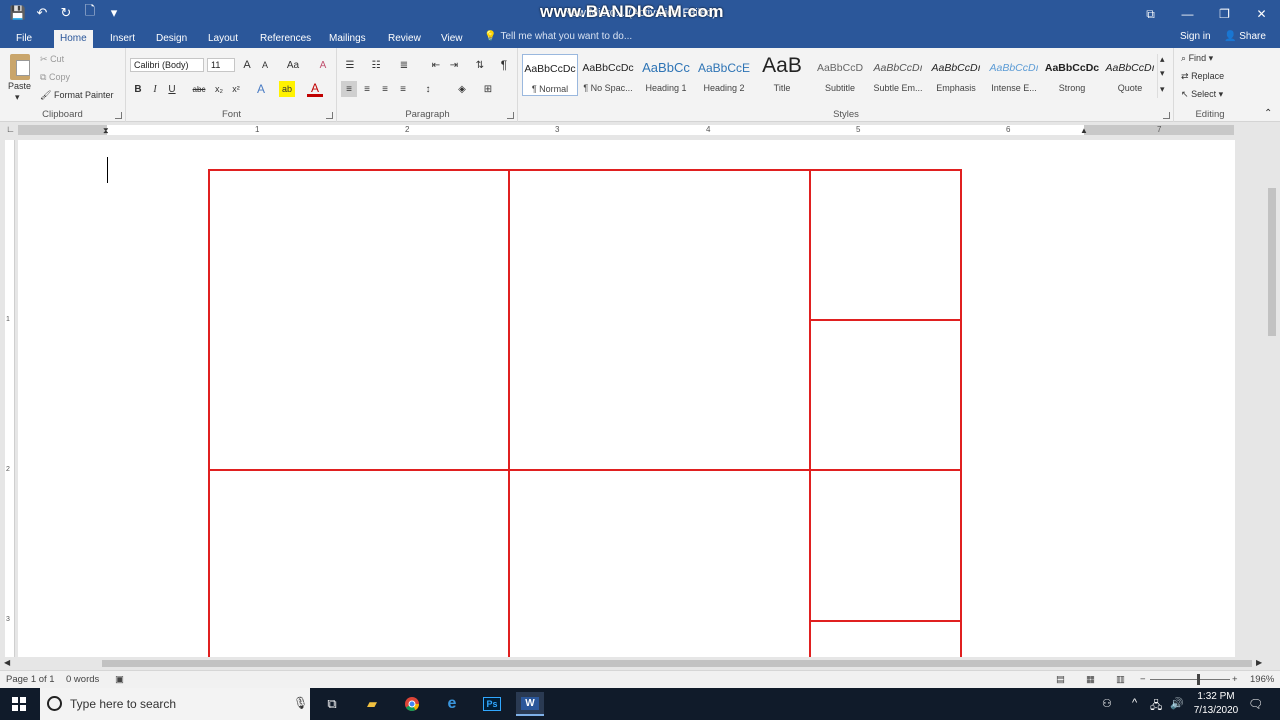 The image size is (1280, 720). I want to click on proofing-icon: ▣, so click(119, 679).